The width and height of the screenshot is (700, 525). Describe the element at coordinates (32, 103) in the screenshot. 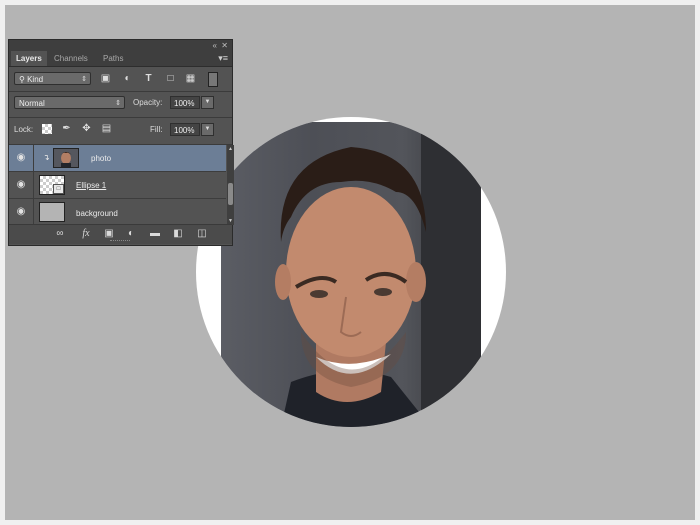

I see `blend-mode-value: Normal` at that location.